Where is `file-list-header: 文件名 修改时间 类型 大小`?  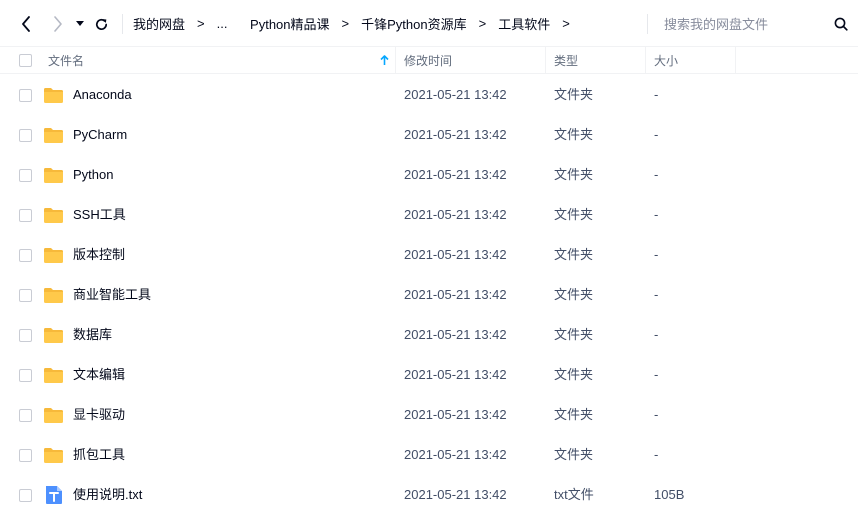
file-list-header: 文件名 修改时间 类型 大小 is located at coordinates (429, 60).